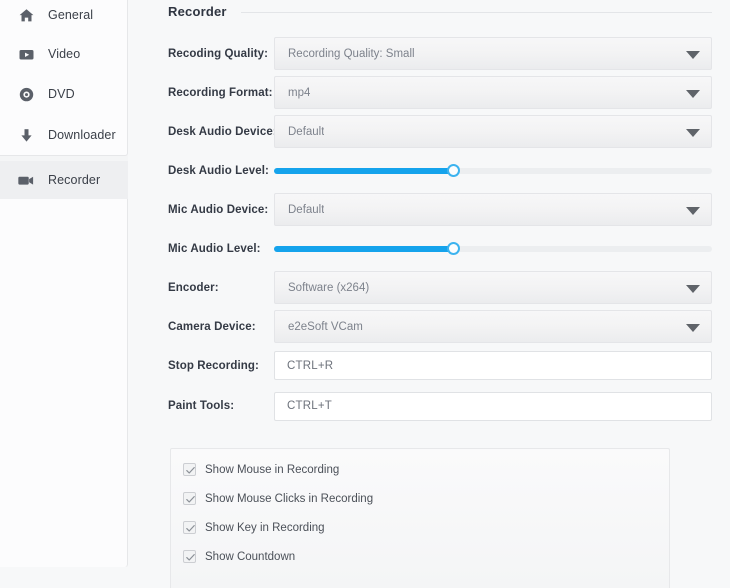  I want to click on video-icon, so click(26, 54).